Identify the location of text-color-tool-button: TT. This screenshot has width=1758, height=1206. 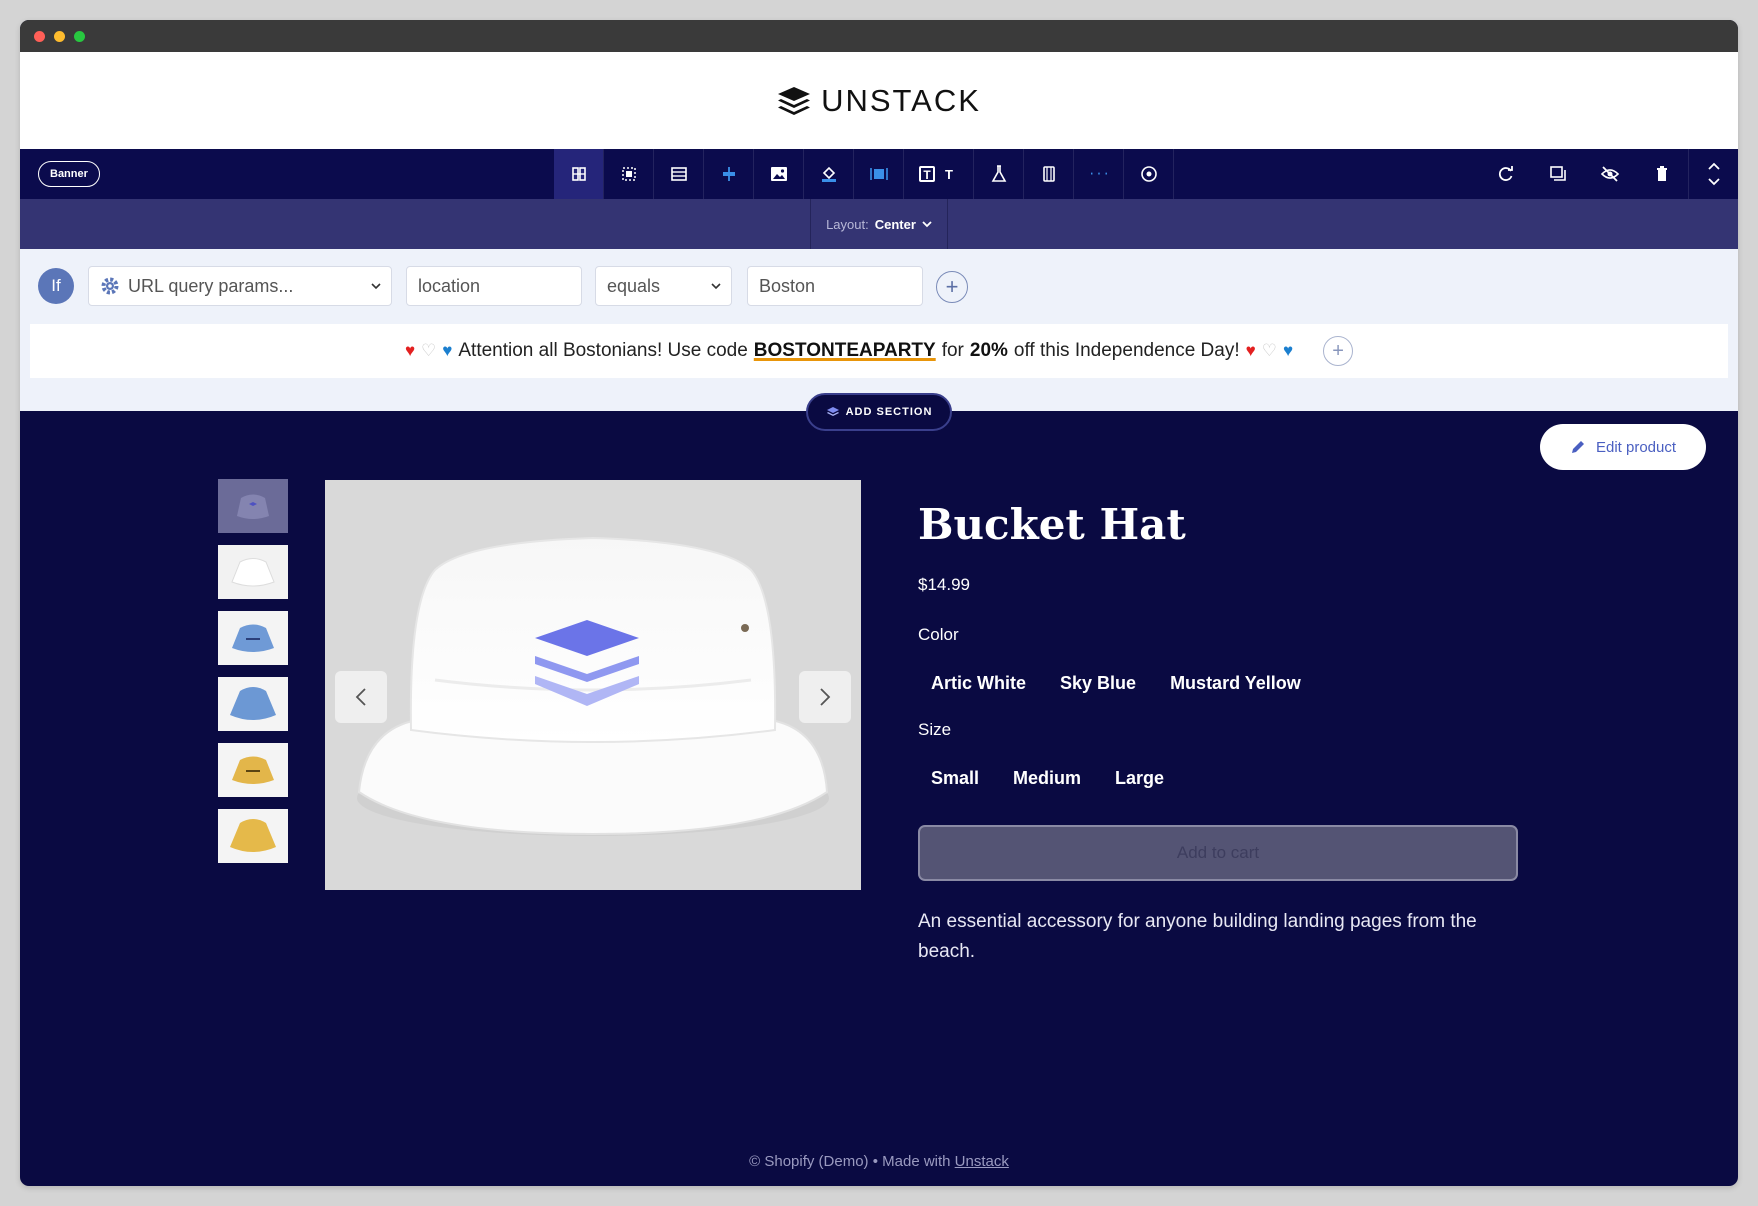
(939, 174).